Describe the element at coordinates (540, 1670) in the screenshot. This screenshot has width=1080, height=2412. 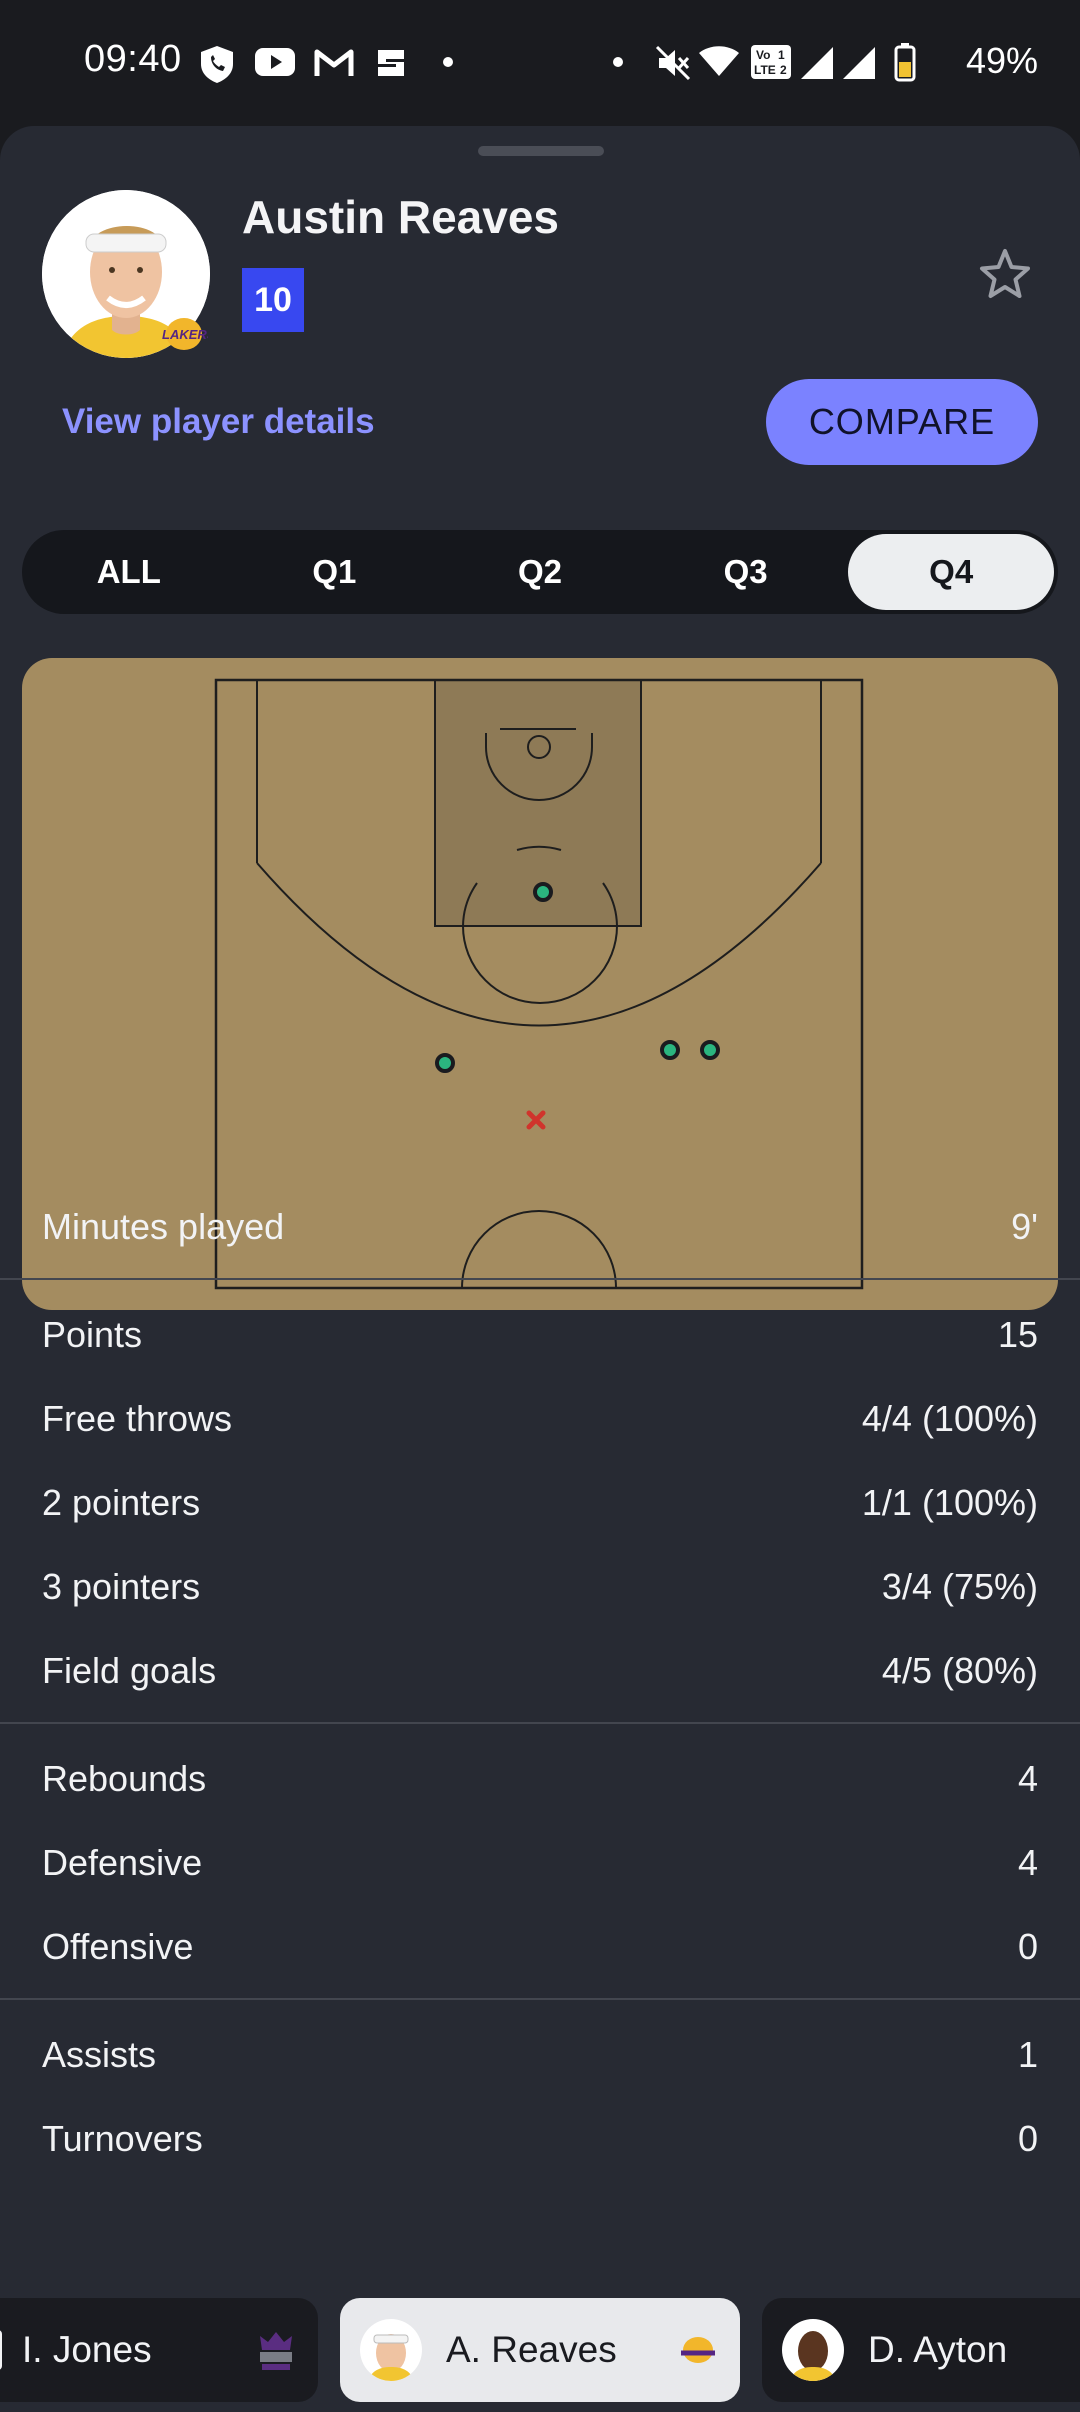
I see `stat-field-goals: Field goals 4/5 (80%)` at that location.